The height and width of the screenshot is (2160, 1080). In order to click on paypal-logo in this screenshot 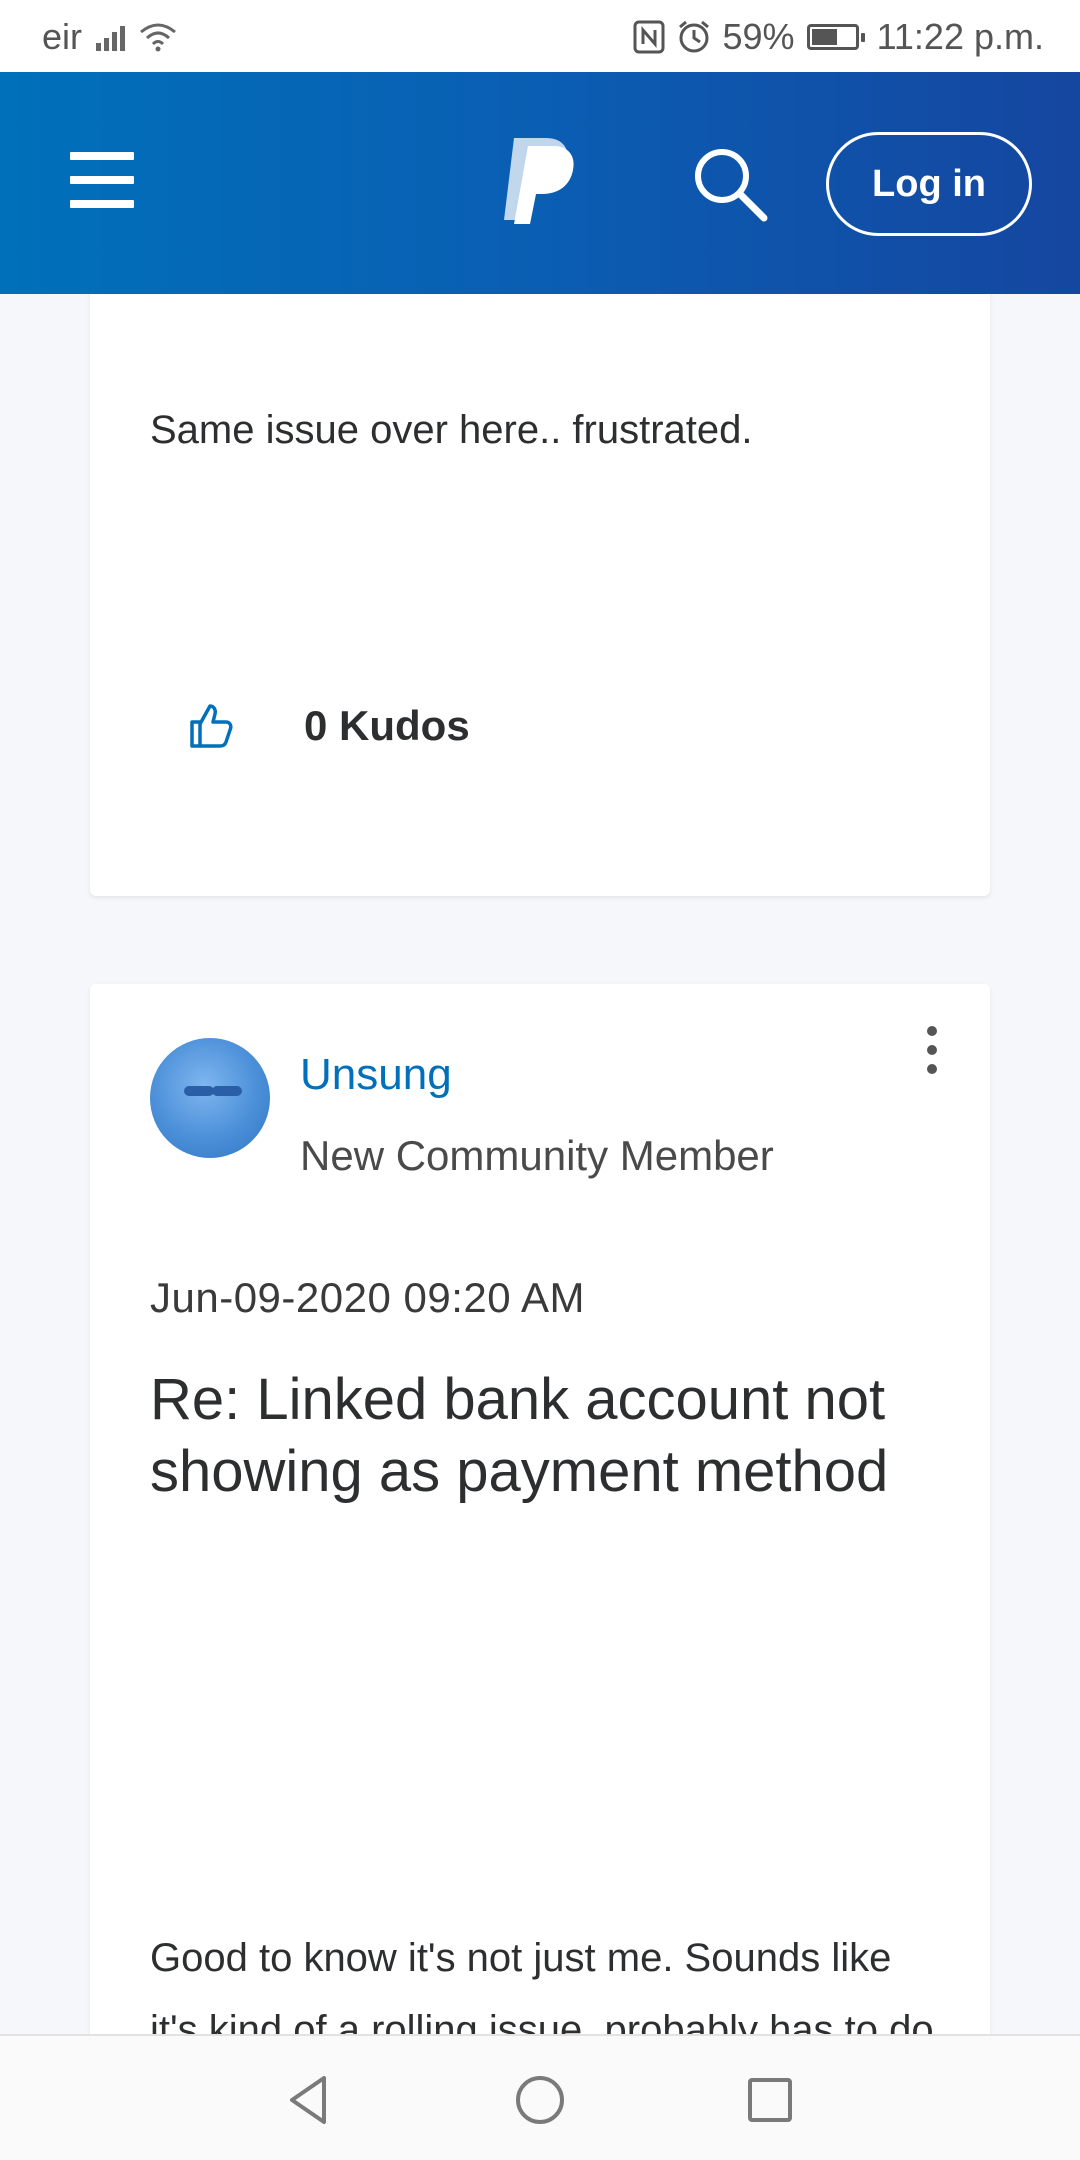, I will do `click(539, 179)`.